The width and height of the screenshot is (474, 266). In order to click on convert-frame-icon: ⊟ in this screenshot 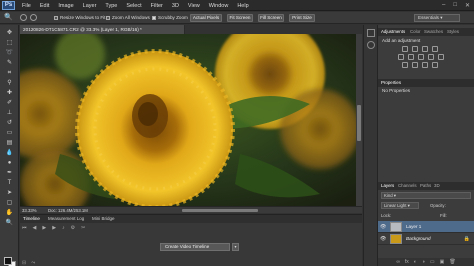, I will do `click(24, 263)`.